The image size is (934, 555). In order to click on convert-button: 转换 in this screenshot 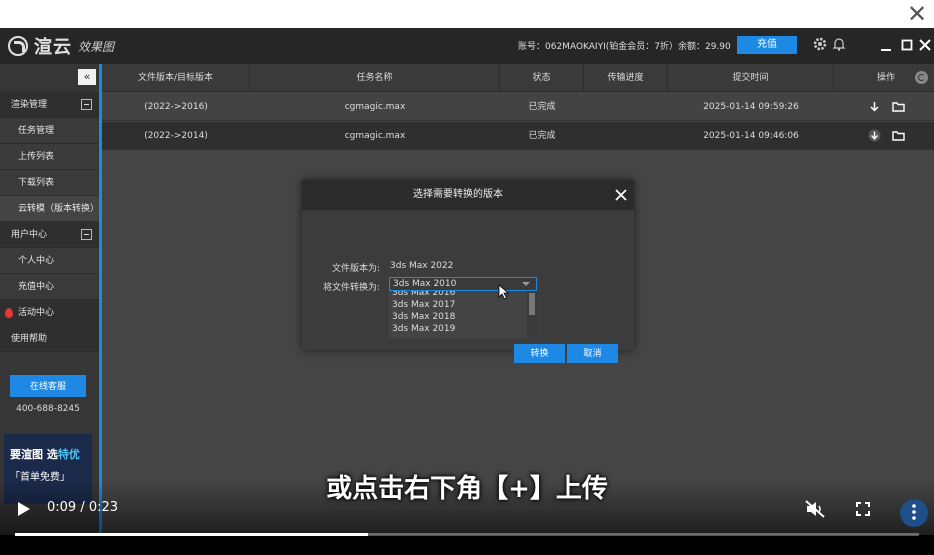, I will do `click(539, 353)`.